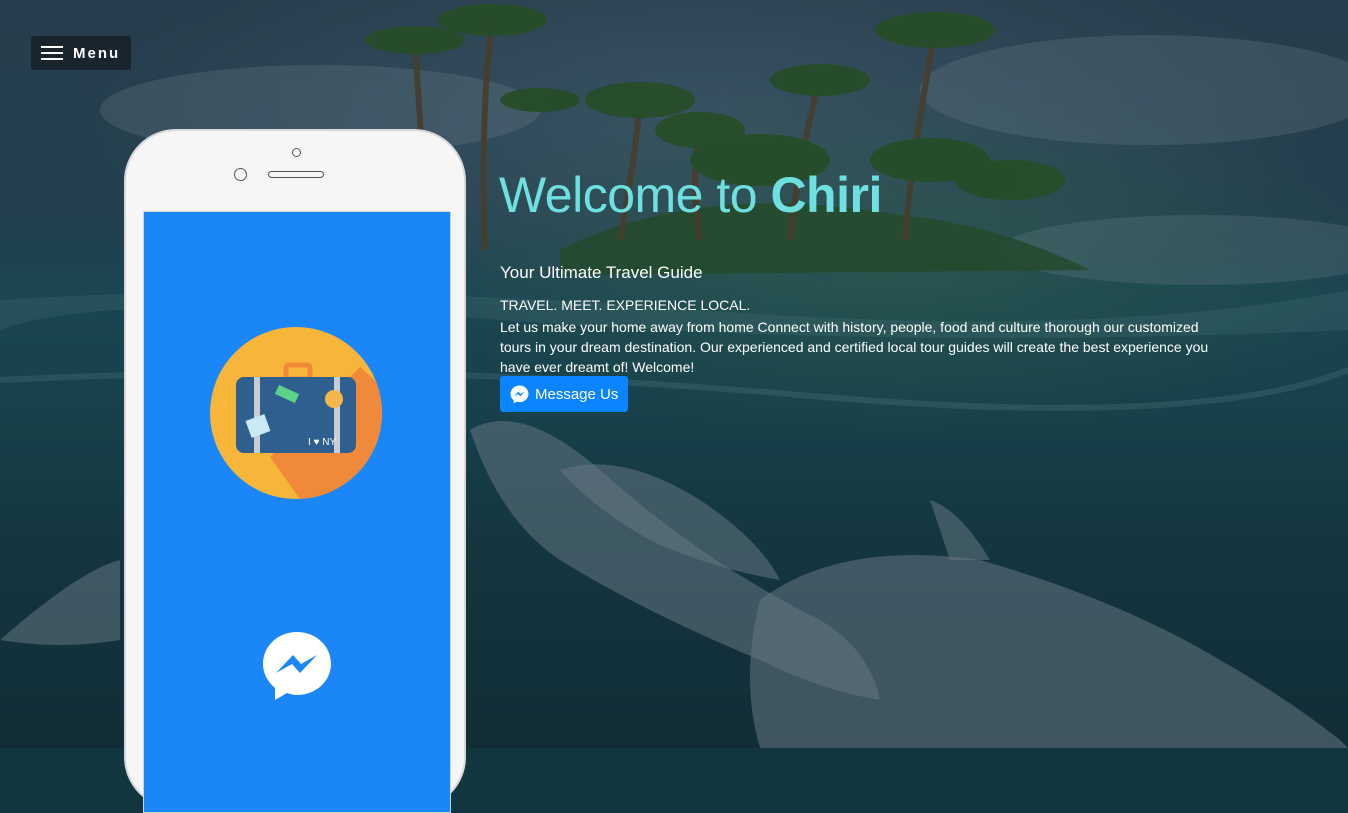 The height and width of the screenshot is (813, 1348). What do you see at coordinates (97, 53) in the screenshot?
I see `menu-label: Menu` at bounding box center [97, 53].